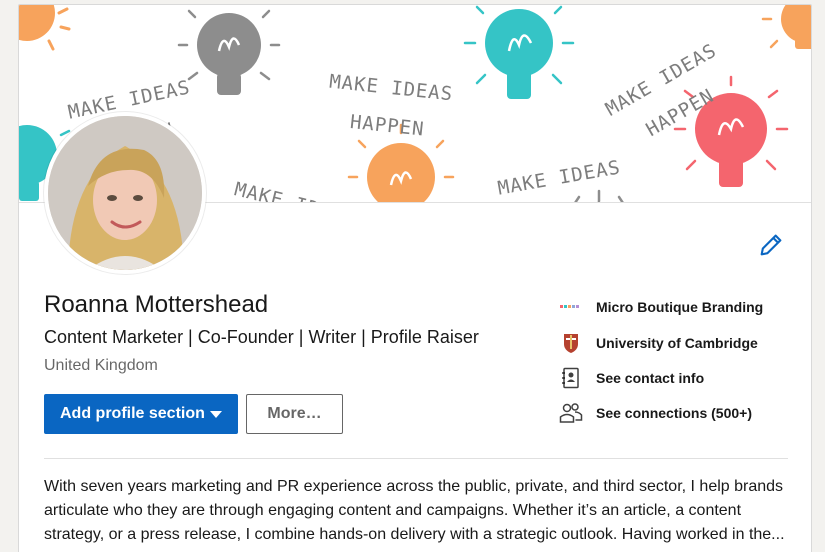 This screenshot has height=552, width=825. I want to click on people-icon, so click(571, 413).